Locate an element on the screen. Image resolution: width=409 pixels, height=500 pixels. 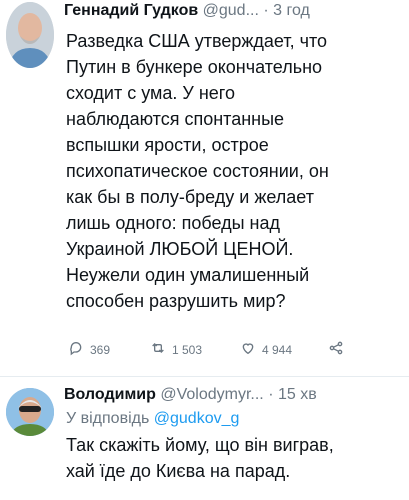
reply-button: 369 is located at coordinates (89, 349).